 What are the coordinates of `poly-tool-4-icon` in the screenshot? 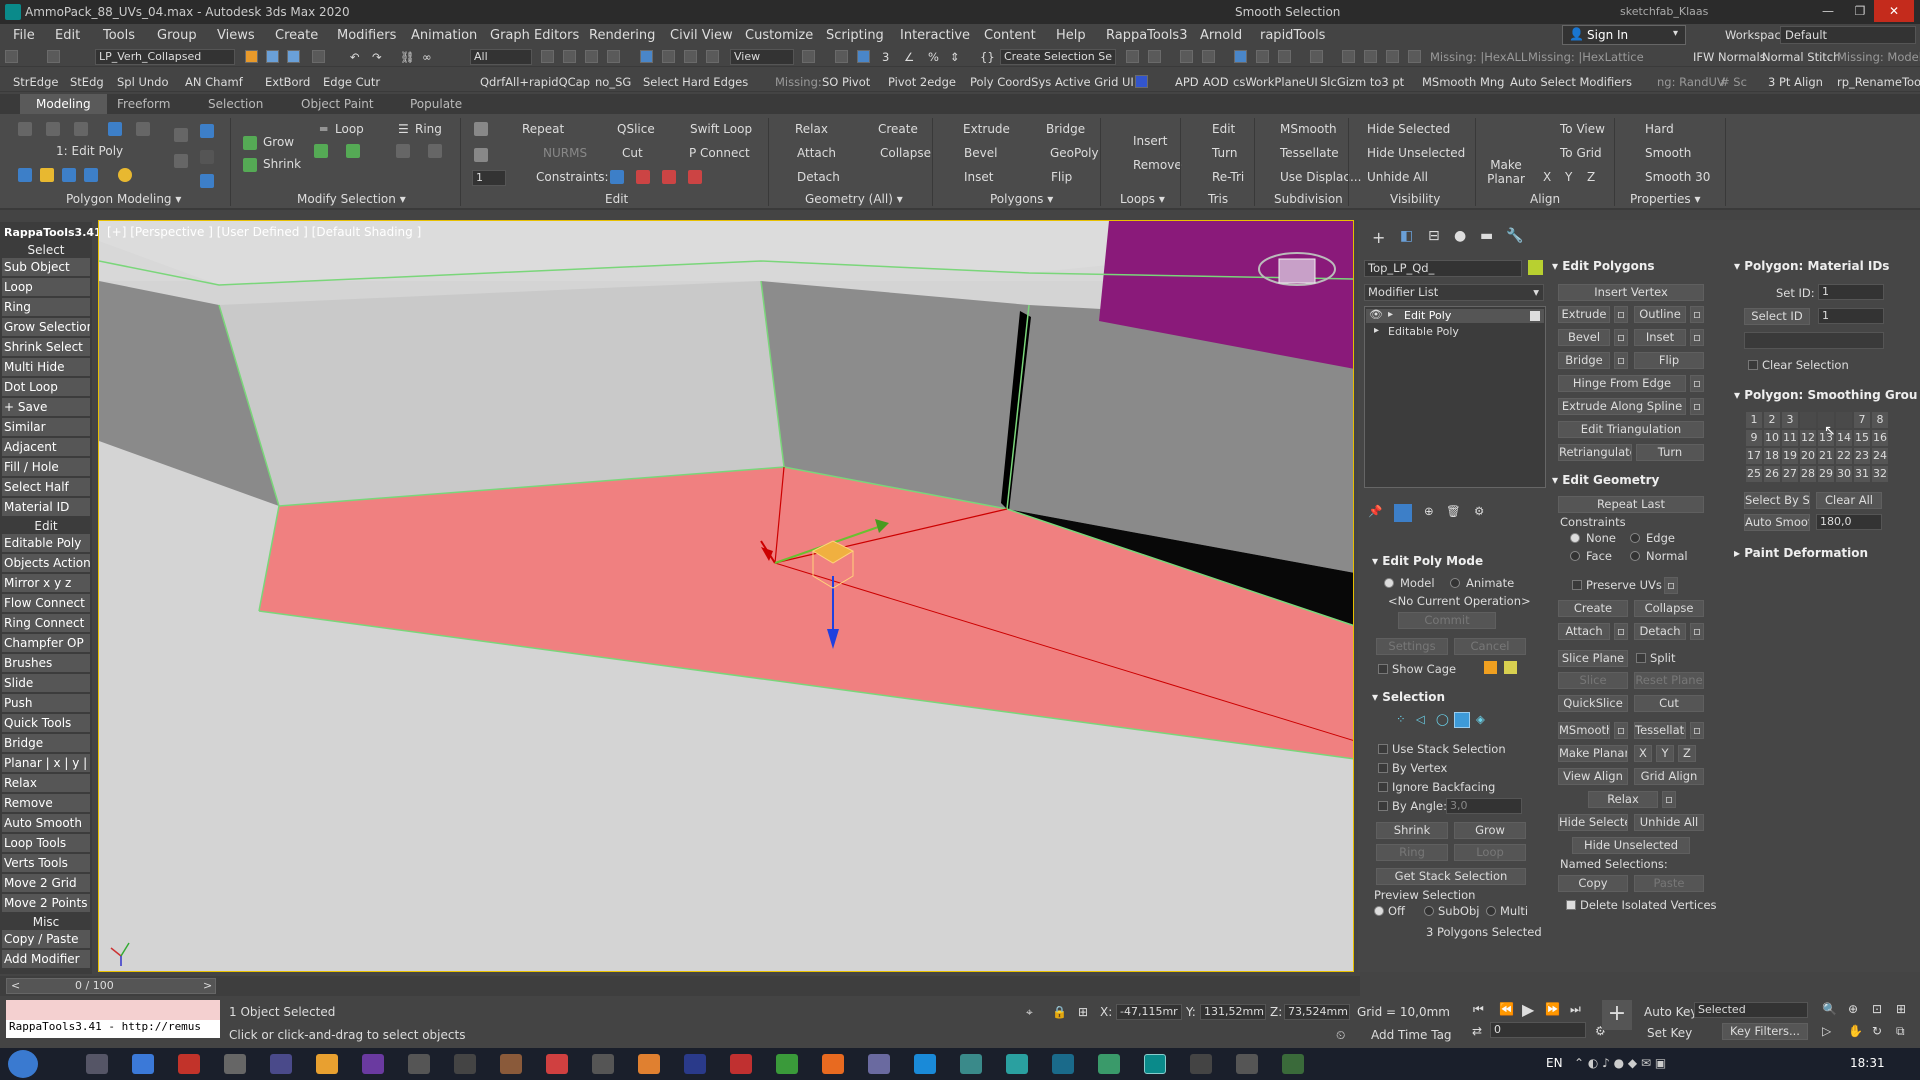 It's located at (91, 175).